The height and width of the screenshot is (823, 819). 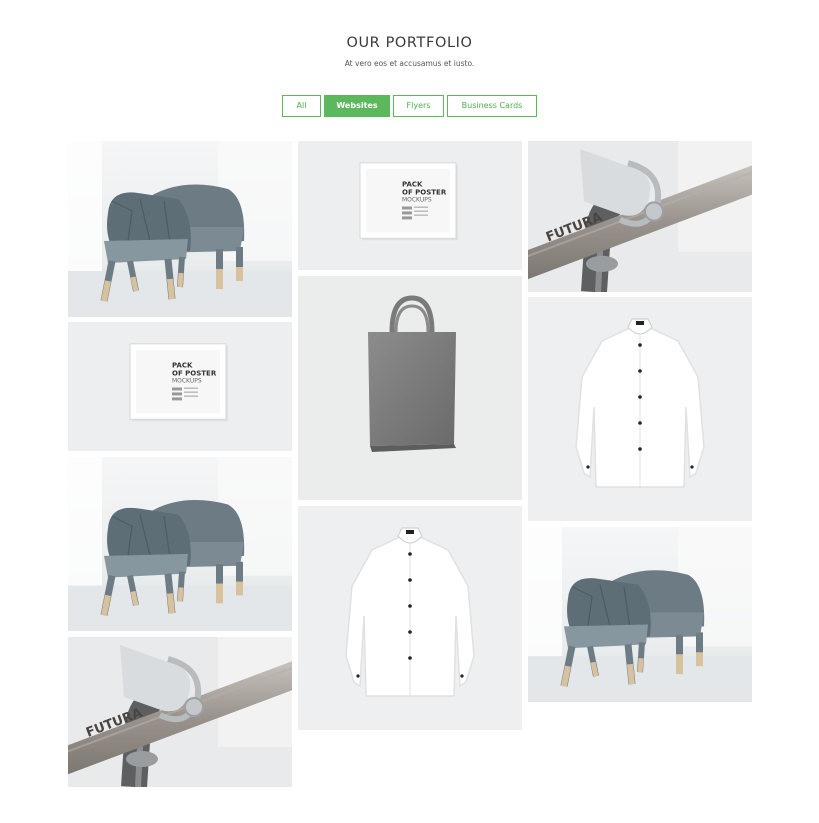 I want to click on filter-flyers-button: Flyers, so click(x=418, y=106).